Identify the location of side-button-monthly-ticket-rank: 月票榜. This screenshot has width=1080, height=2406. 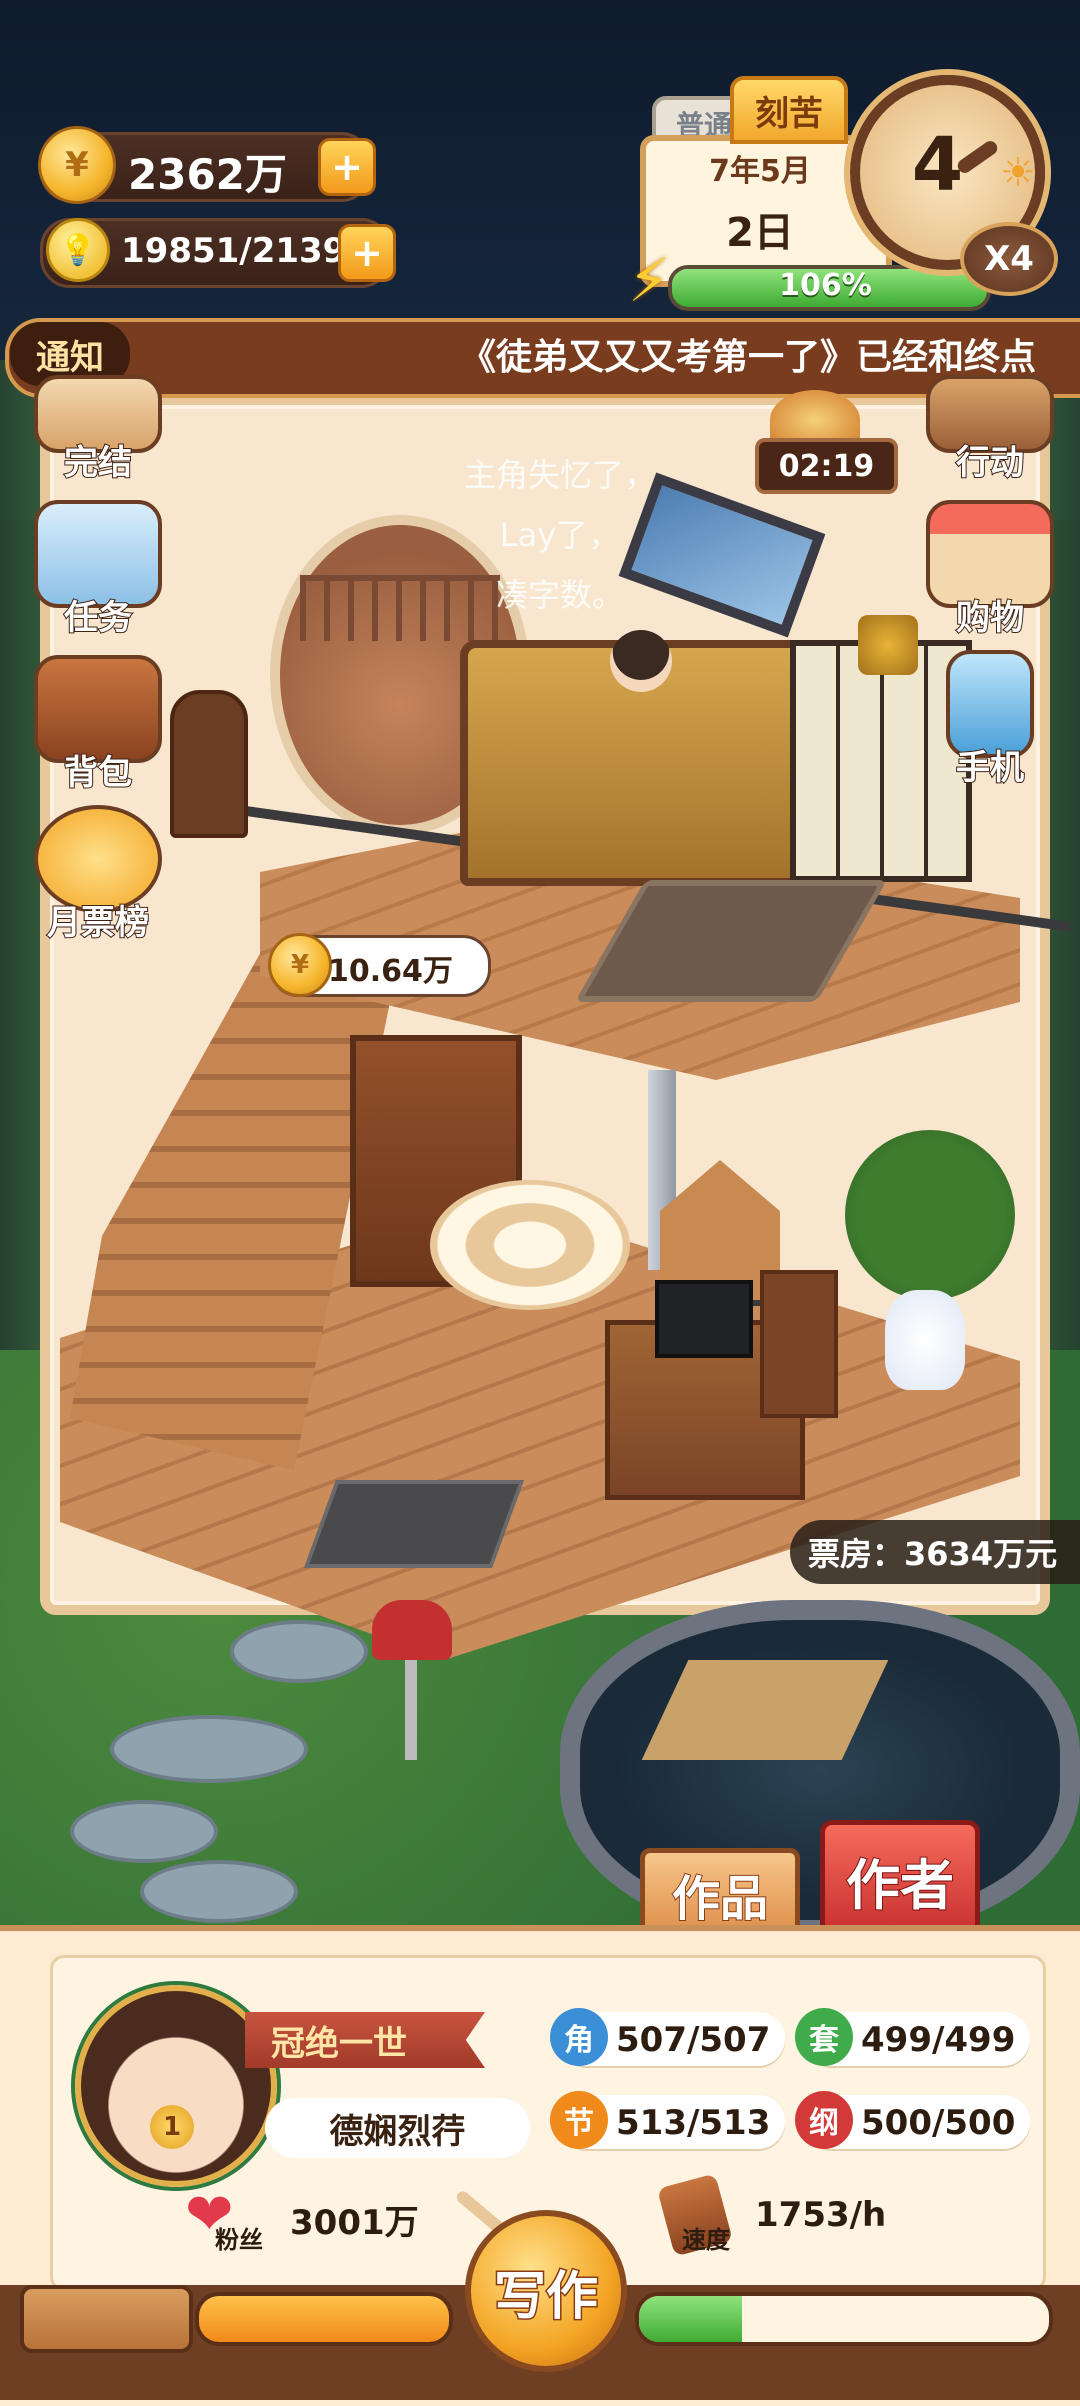
(98, 874).